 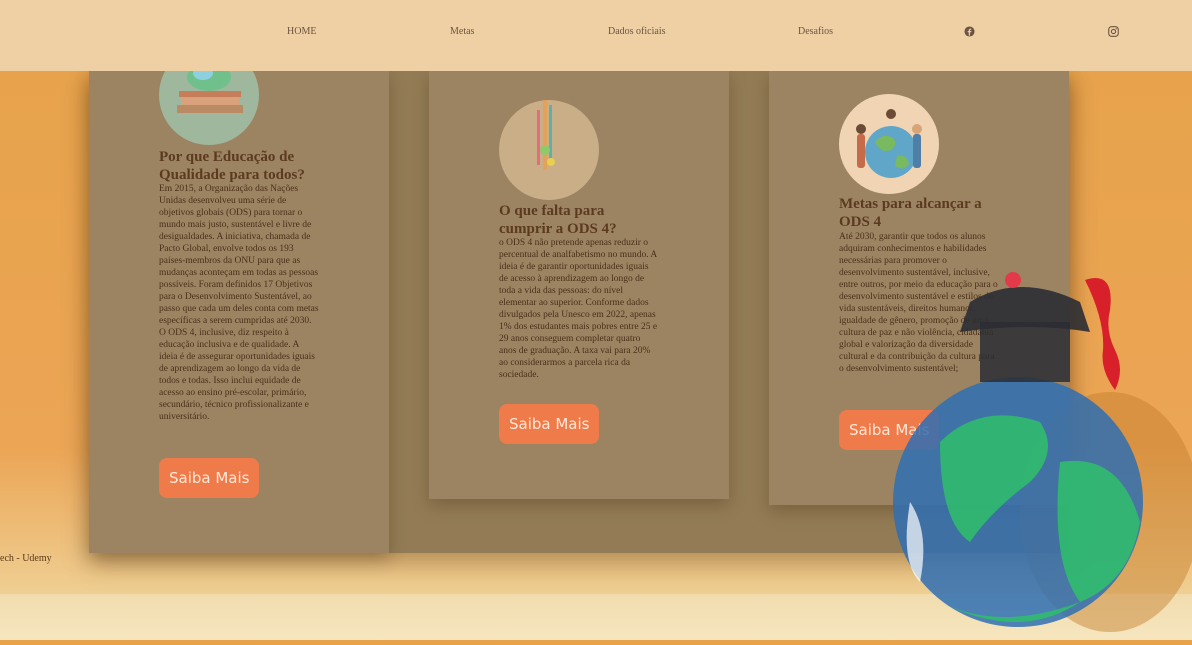 I want to click on nav-home-link: HOME, so click(x=301, y=31).